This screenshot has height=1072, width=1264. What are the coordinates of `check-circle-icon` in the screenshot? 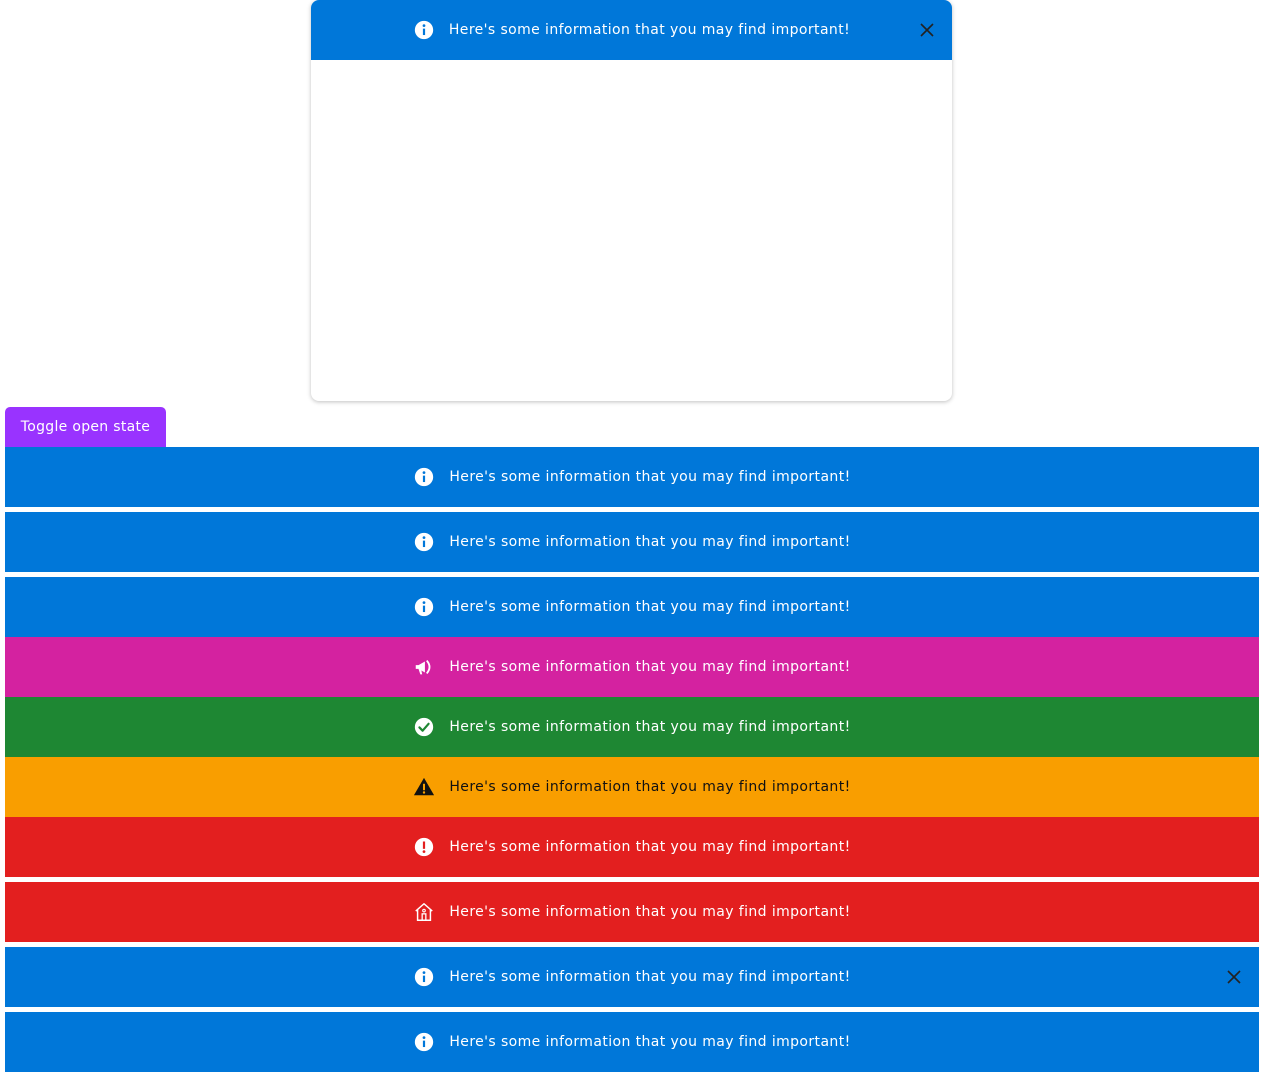 It's located at (424, 727).